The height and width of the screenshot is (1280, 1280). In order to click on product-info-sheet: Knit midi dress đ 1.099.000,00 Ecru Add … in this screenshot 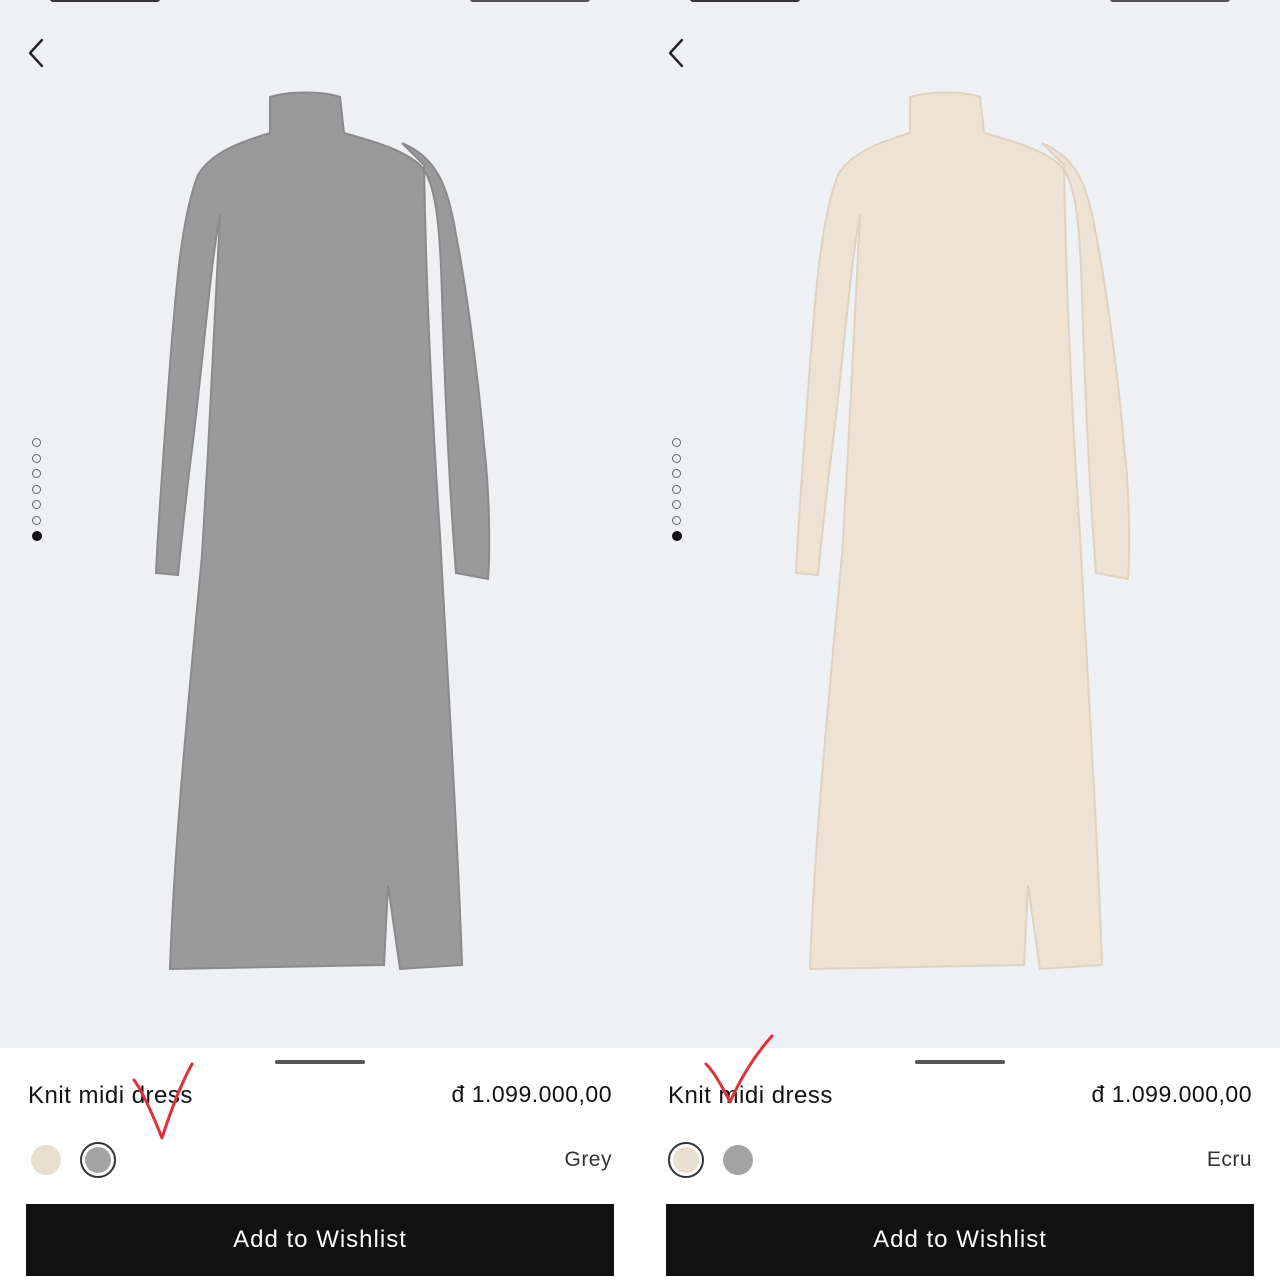, I will do `click(960, 1164)`.